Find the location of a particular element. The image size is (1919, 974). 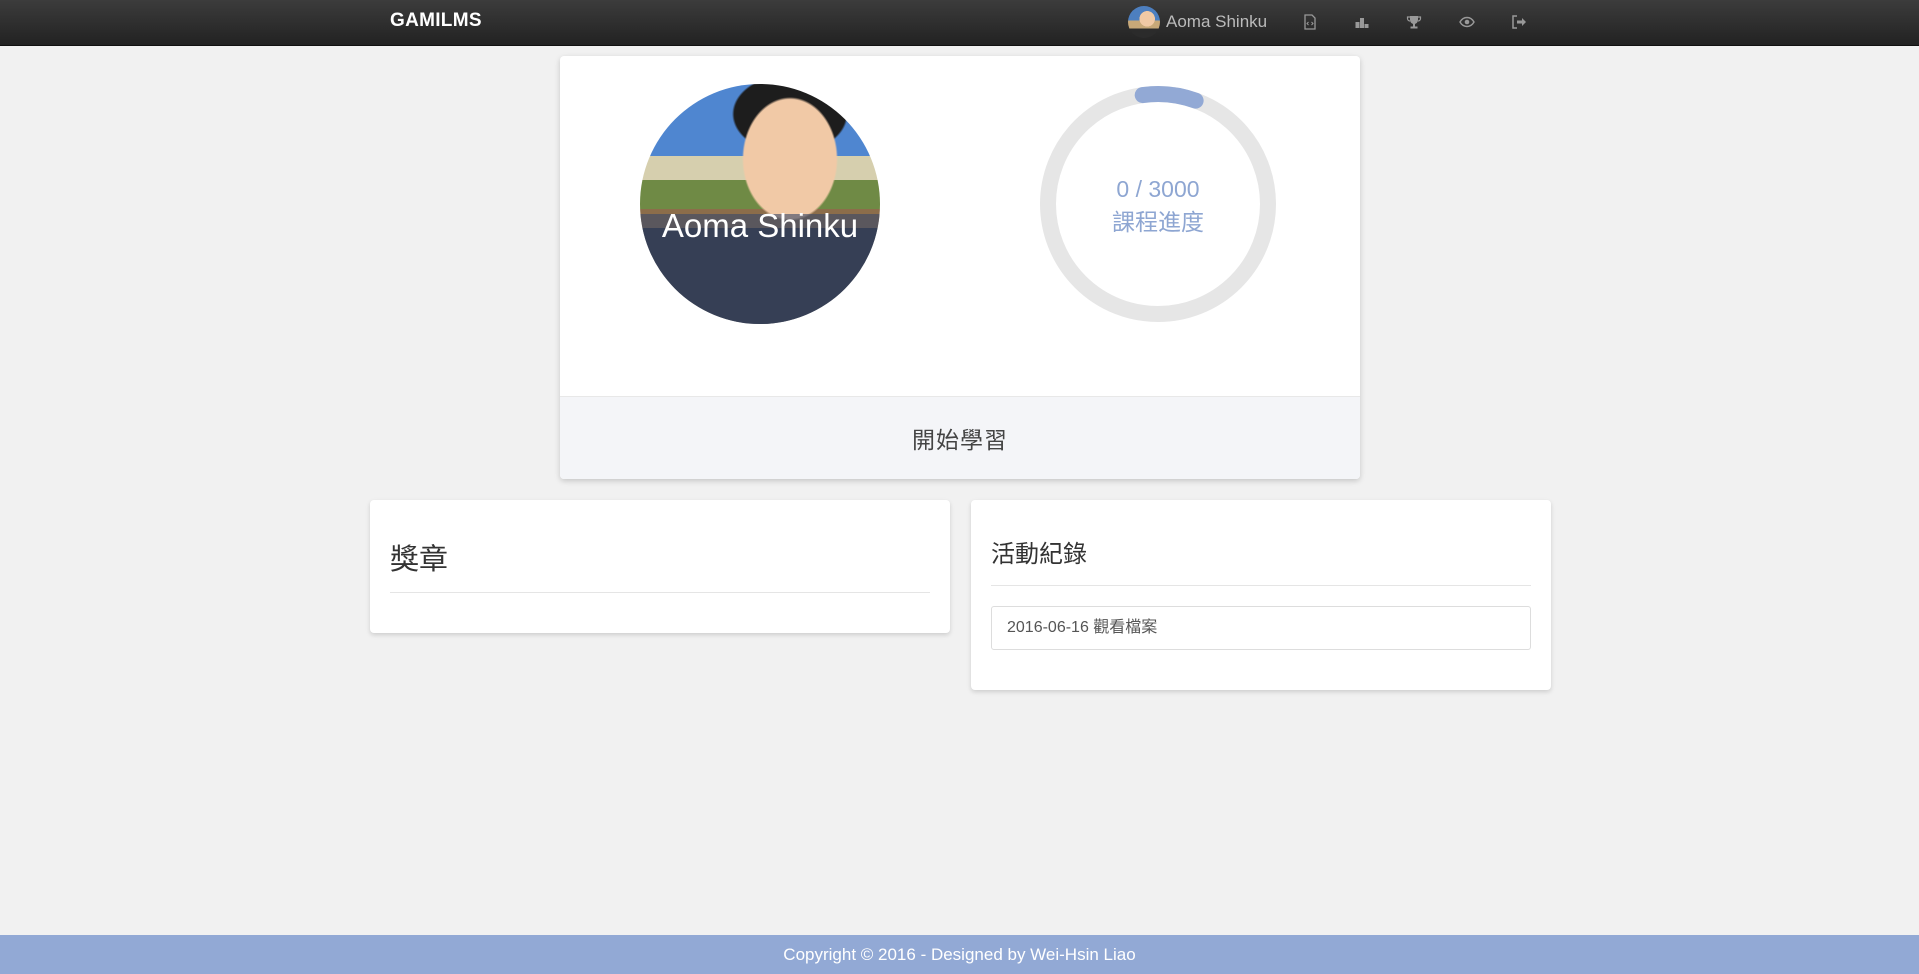

logout-icon is located at coordinates (1519, 22).